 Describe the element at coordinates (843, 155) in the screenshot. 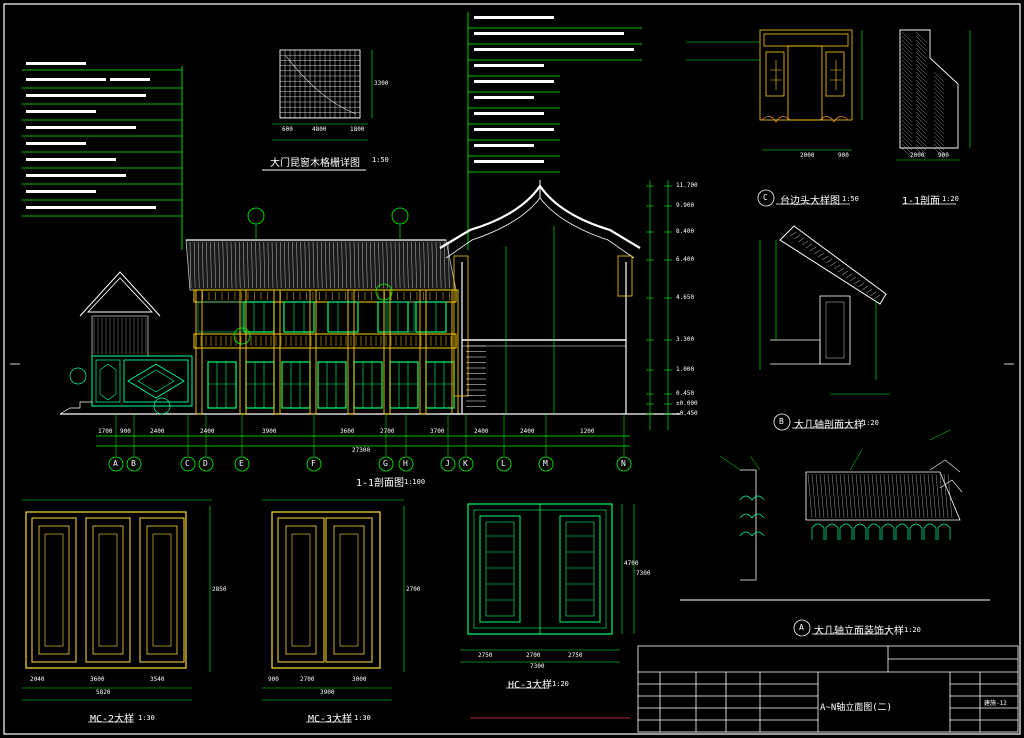

I see `detail-c-dimension-1: 900` at that location.